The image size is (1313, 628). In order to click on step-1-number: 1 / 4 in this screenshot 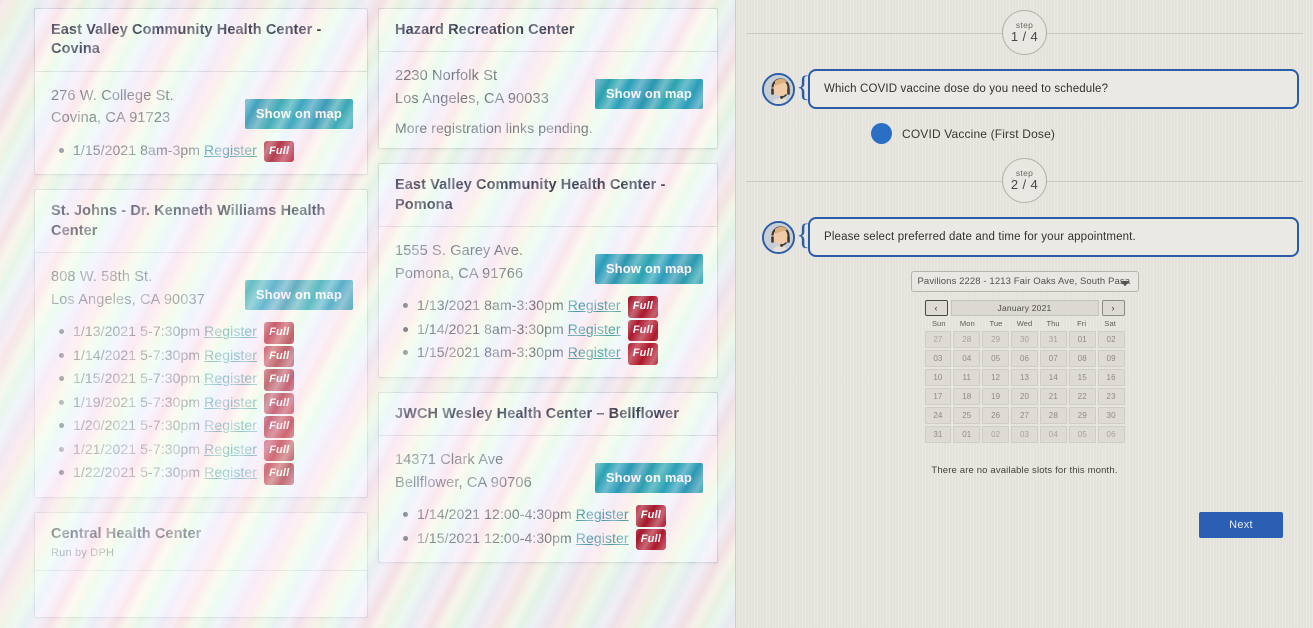, I will do `click(1024, 37)`.